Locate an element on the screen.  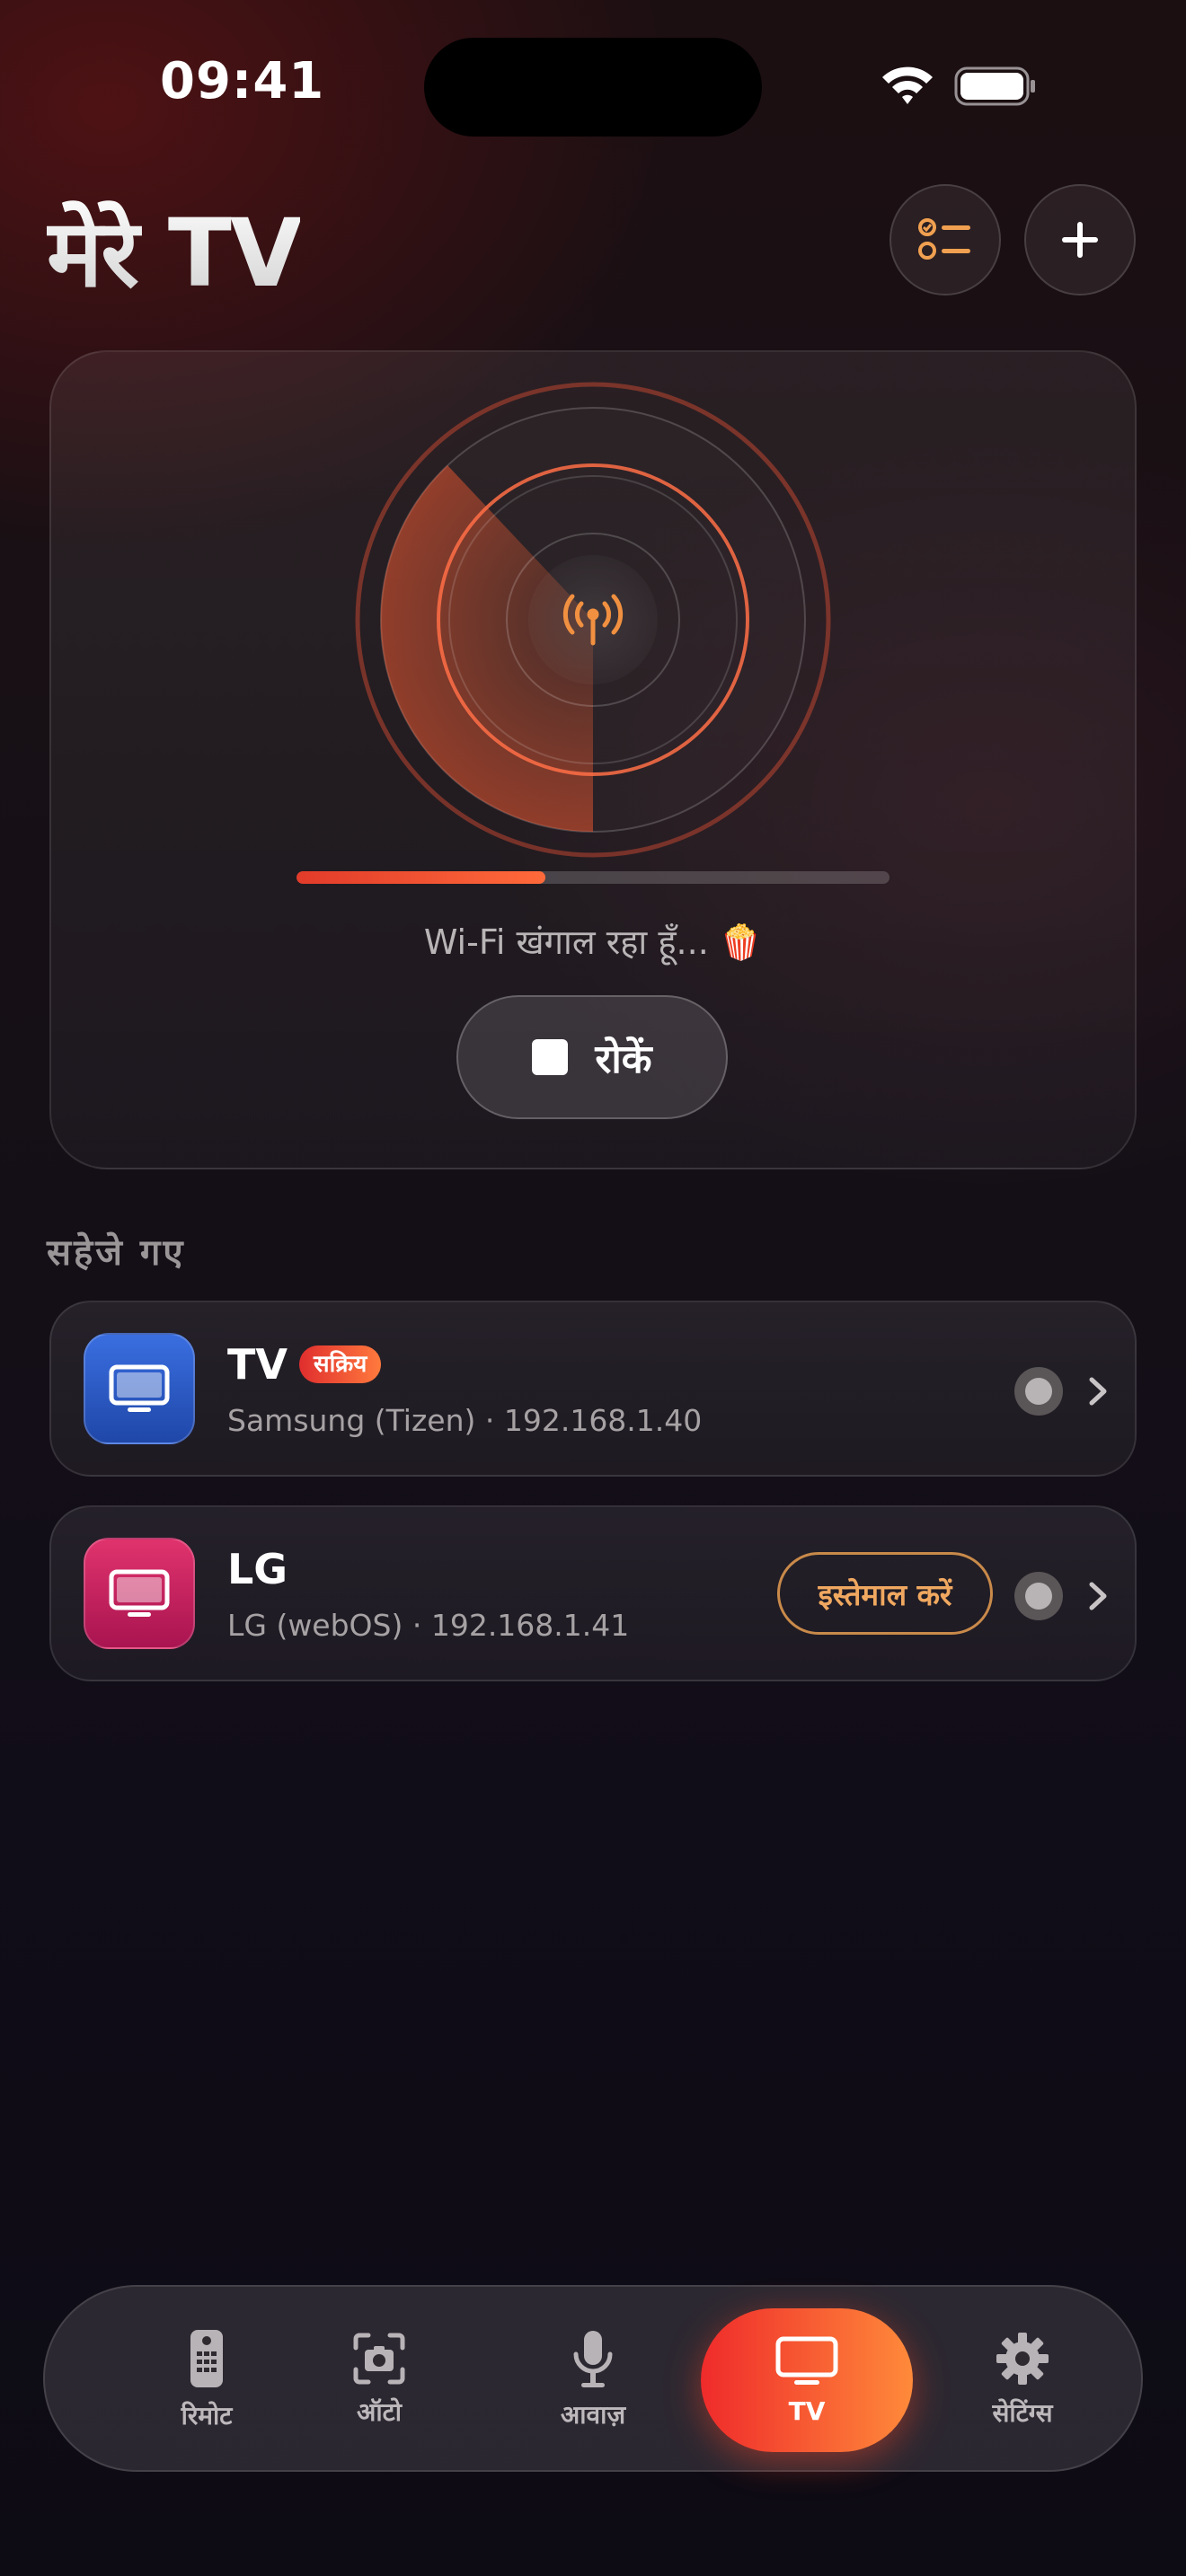
mic-icon is located at coordinates (593, 2359).